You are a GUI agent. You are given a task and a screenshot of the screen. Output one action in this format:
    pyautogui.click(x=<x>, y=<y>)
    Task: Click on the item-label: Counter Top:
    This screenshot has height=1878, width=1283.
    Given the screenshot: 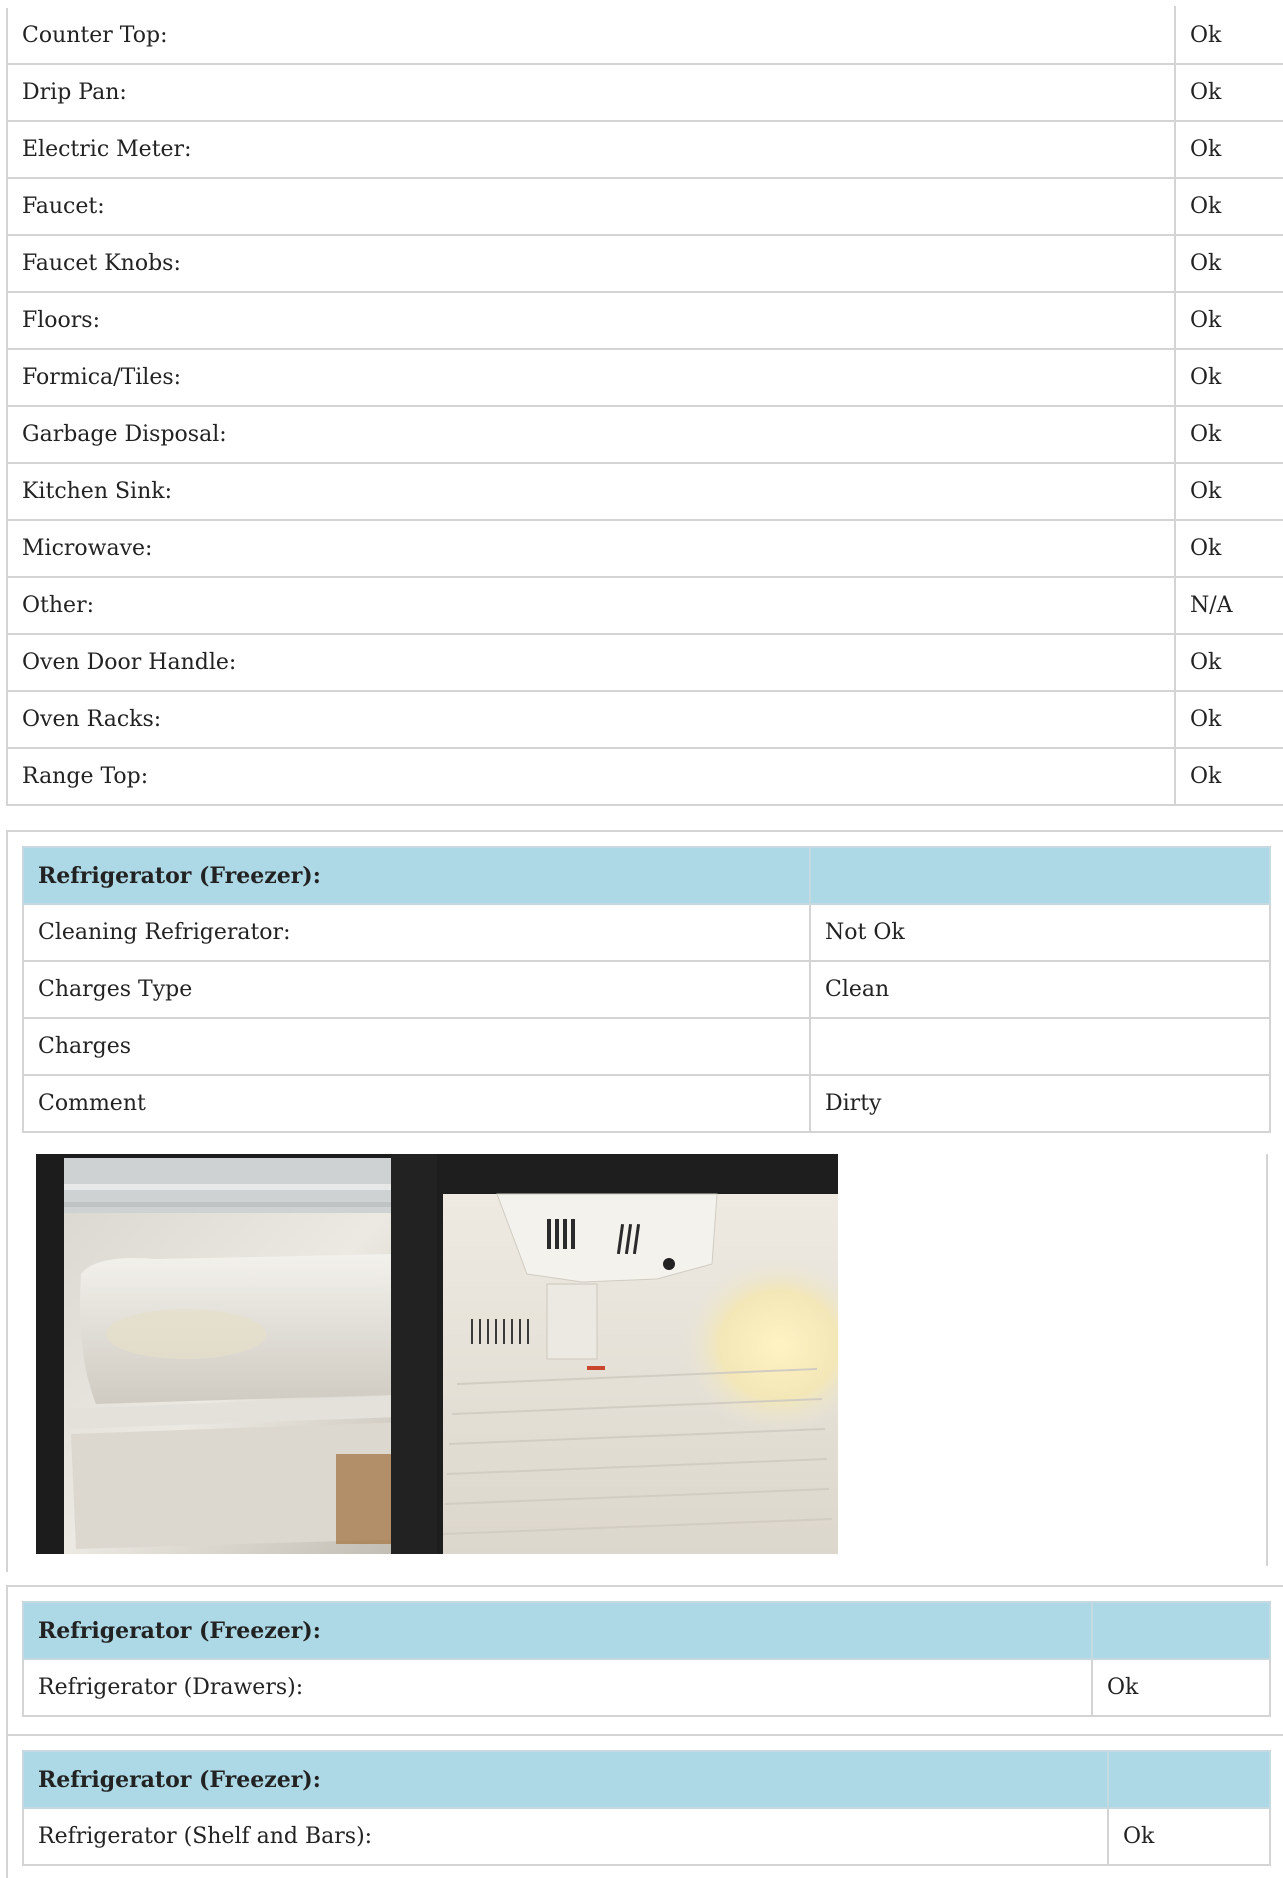 What is the action you would take?
    pyautogui.click(x=591, y=35)
    